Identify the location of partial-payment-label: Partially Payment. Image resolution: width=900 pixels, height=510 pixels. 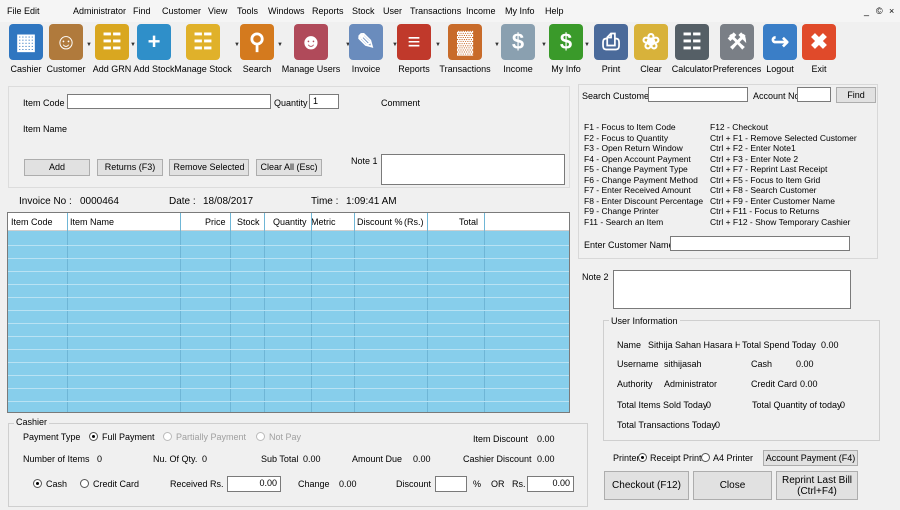
(211, 437).